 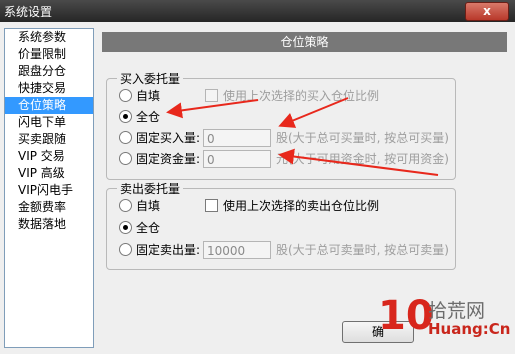 What do you see at coordinates (362, 250) in the screenshot?
I see `sell-fixed-qty-note: 股(大于总可卖量时, 按总可卖量)` at bounding box center [362, 250].